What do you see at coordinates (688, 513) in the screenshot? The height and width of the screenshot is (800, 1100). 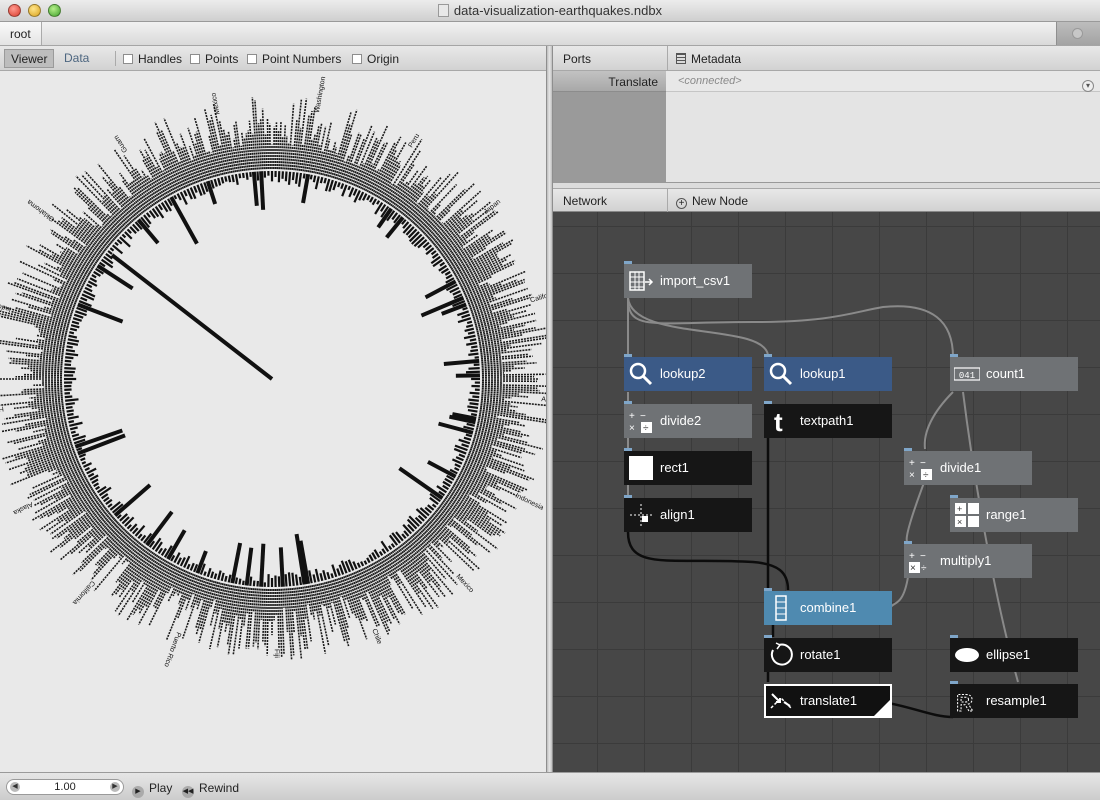 I see `node-align1: align1` at bounding box center [688, 513].